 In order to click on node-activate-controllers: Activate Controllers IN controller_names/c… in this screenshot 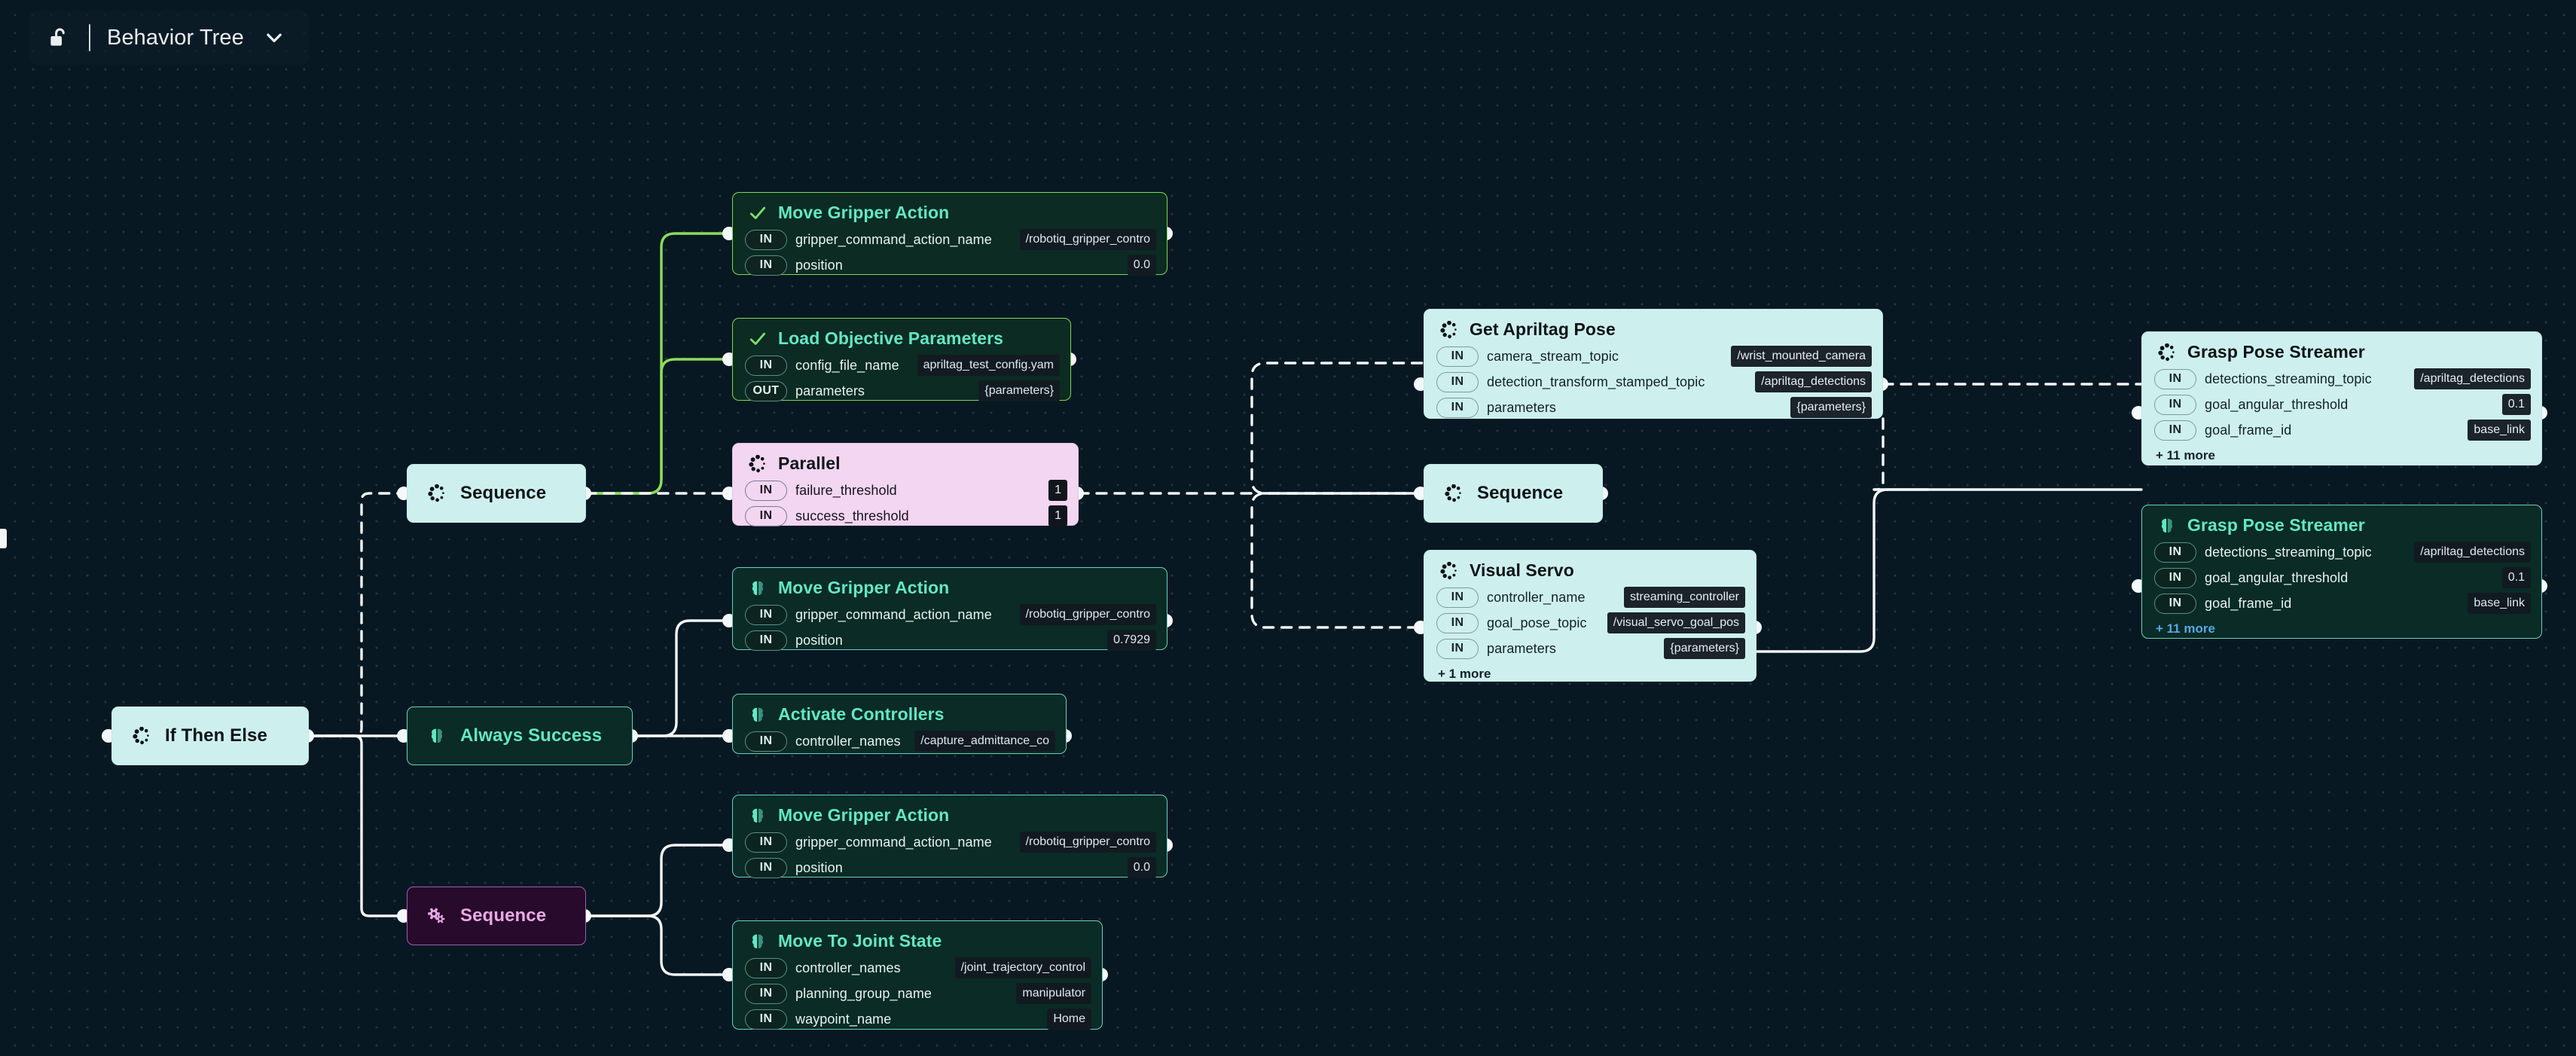, I will do `click(900, 724)`.